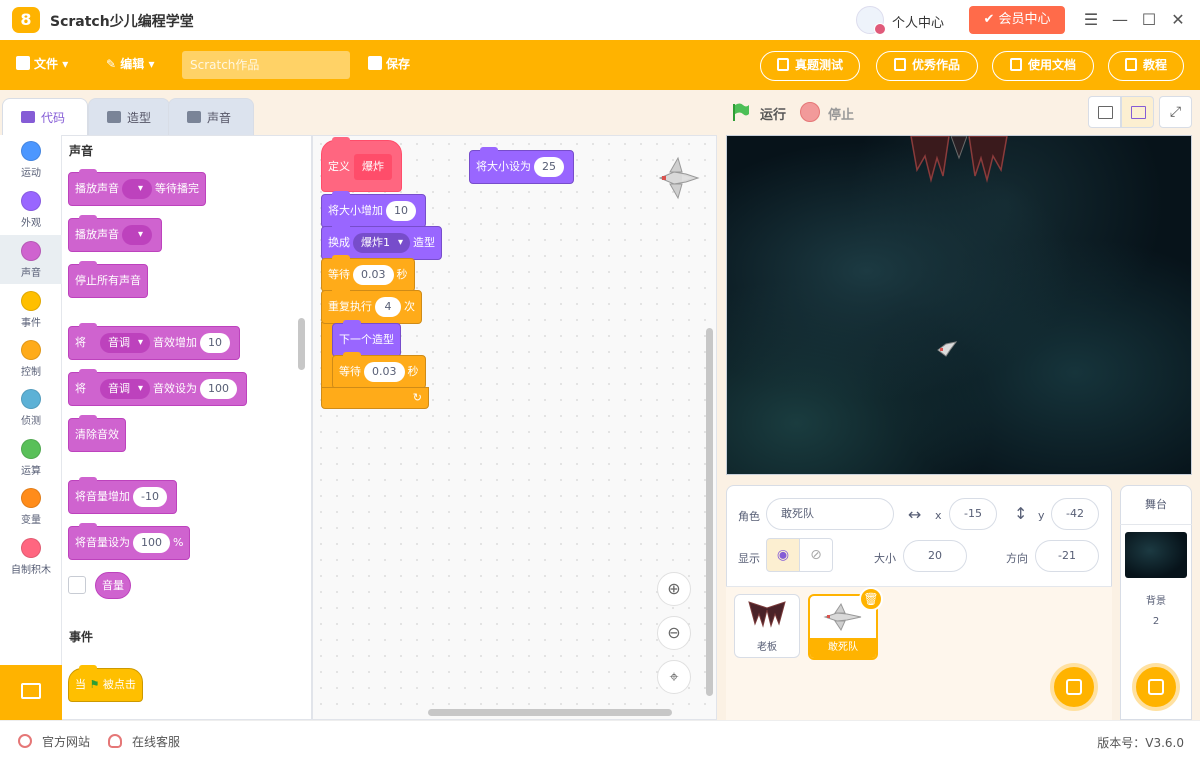 This screenshot has height=760, width=1200. Describe the element at coordinates (31, 457) in the screenshot. I see `category-operators: 运算` at that location.